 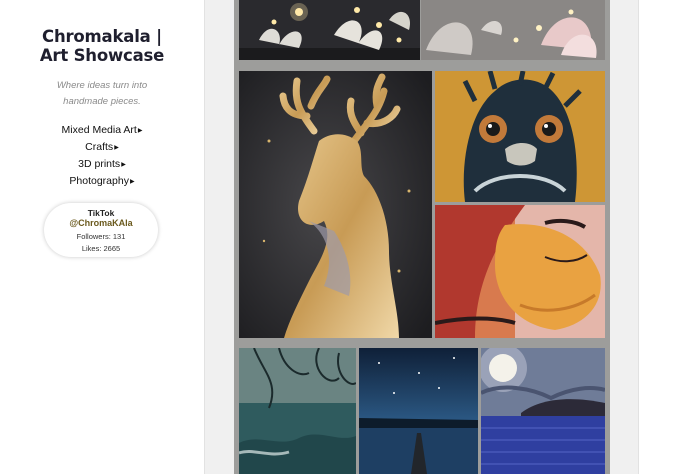 I want to click on abstract-face-painting, so click(x=520, y=271).